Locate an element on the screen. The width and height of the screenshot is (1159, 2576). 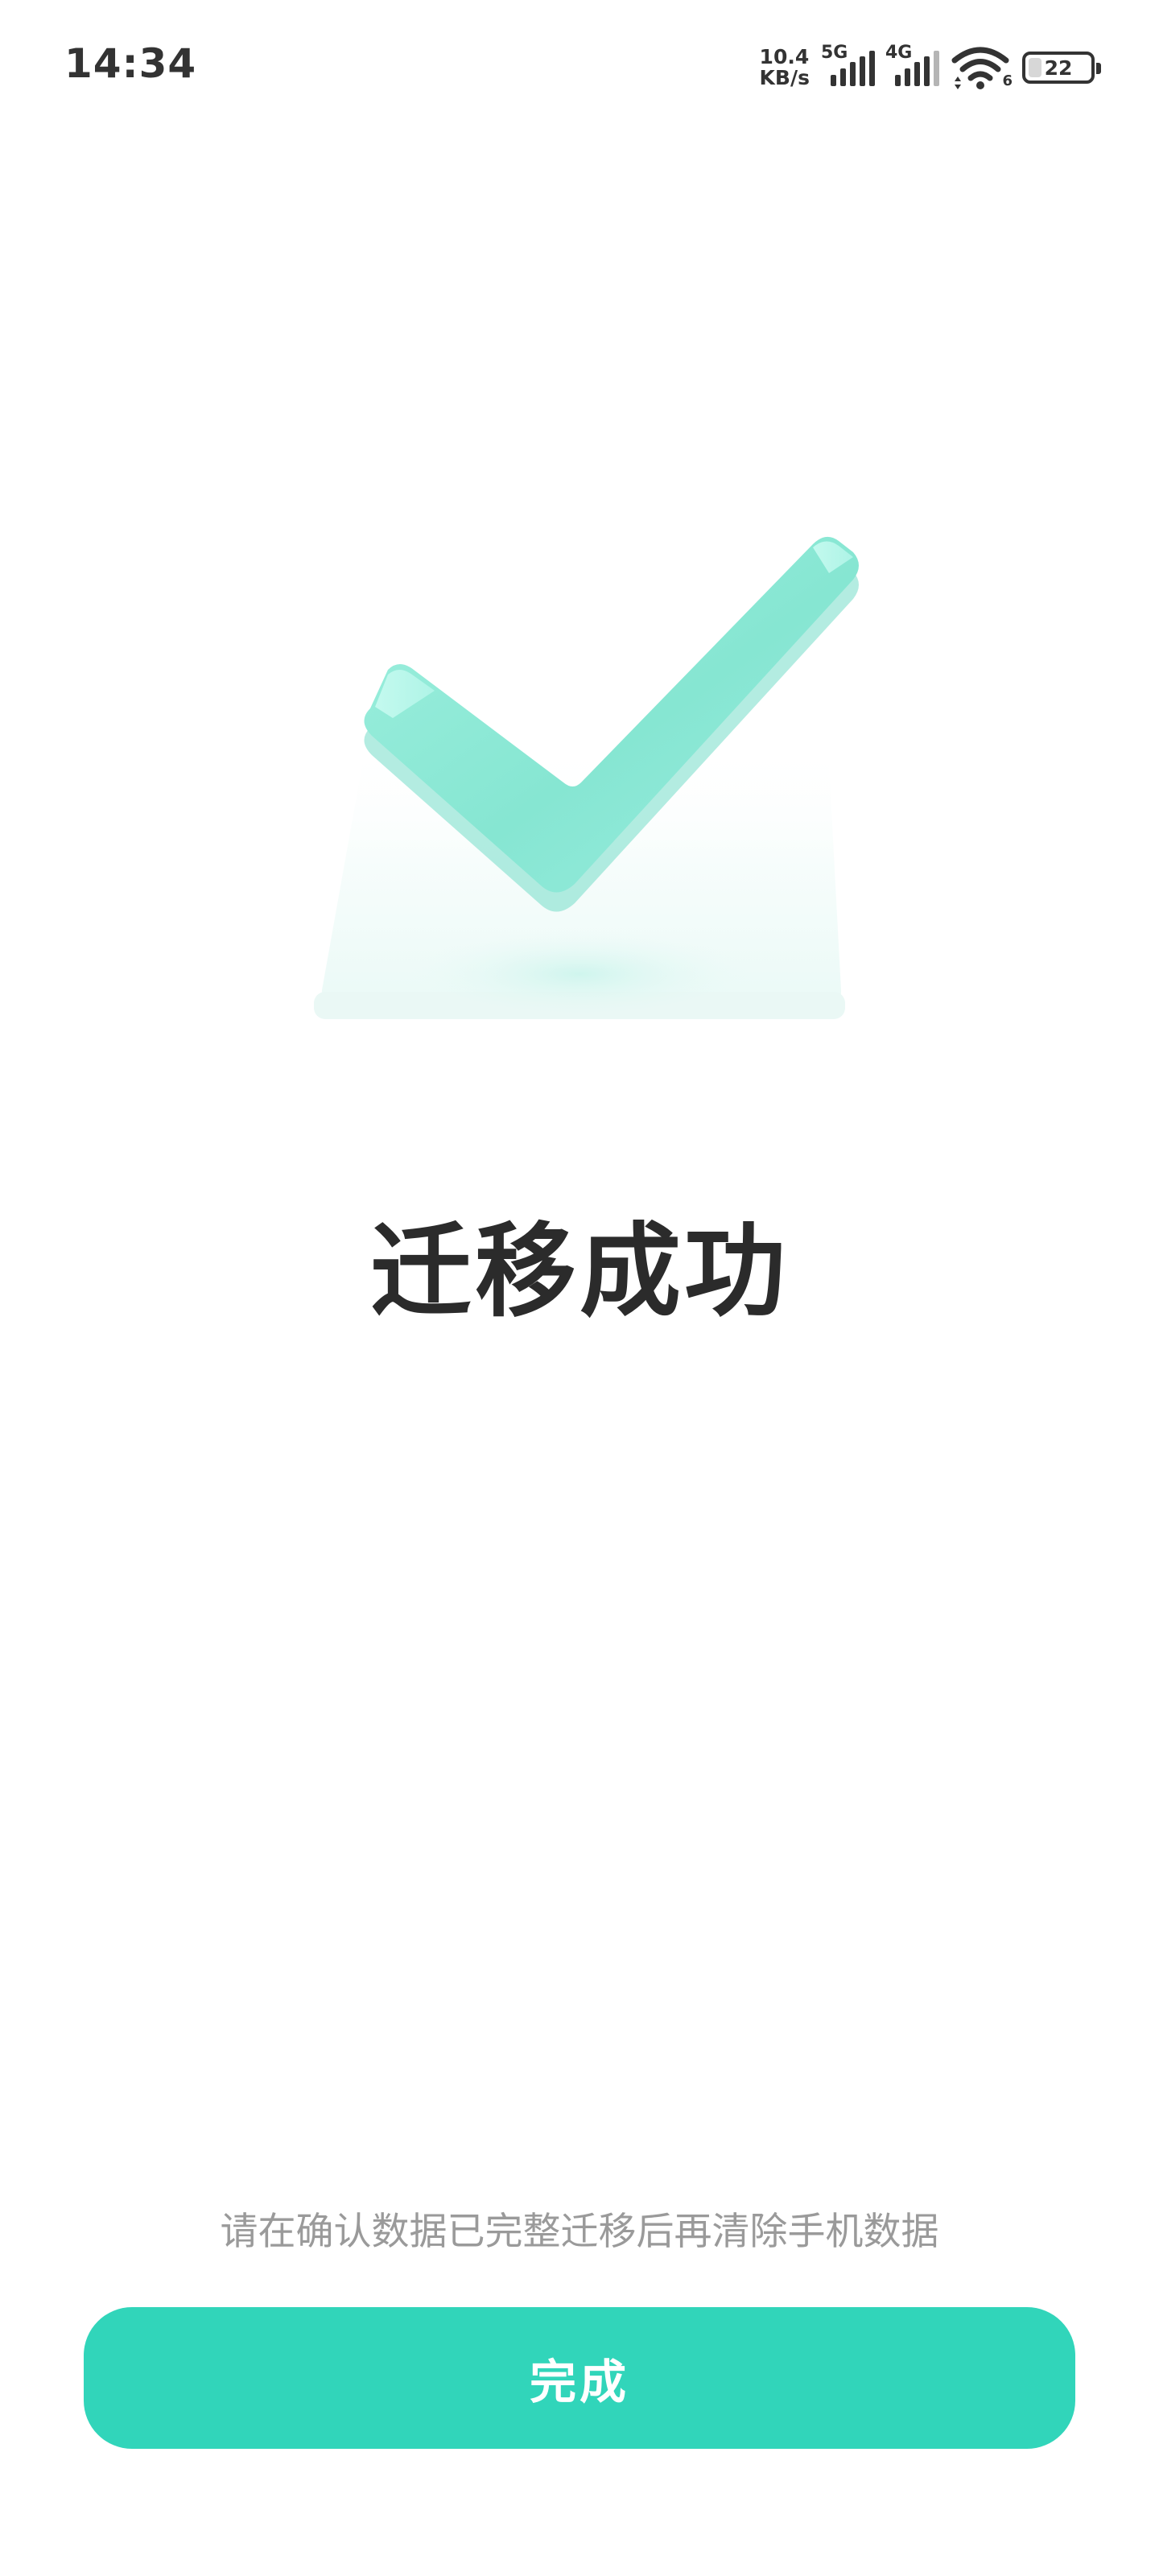
status-bar: 14:34 10.4 KB/s 5G 4G 6 22 is located at coordinates (579, 68).